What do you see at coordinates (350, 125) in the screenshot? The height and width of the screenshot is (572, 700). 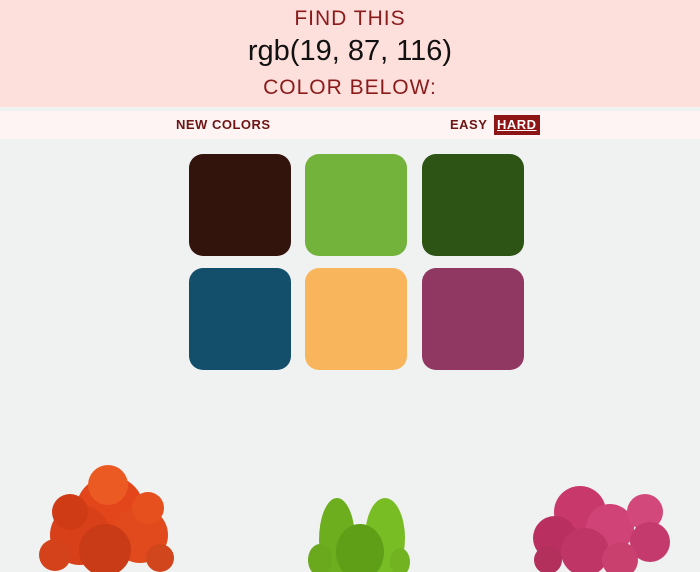 I see `control-bar: NEW COLORS EASY HARD` at bounding box center [350, 125].